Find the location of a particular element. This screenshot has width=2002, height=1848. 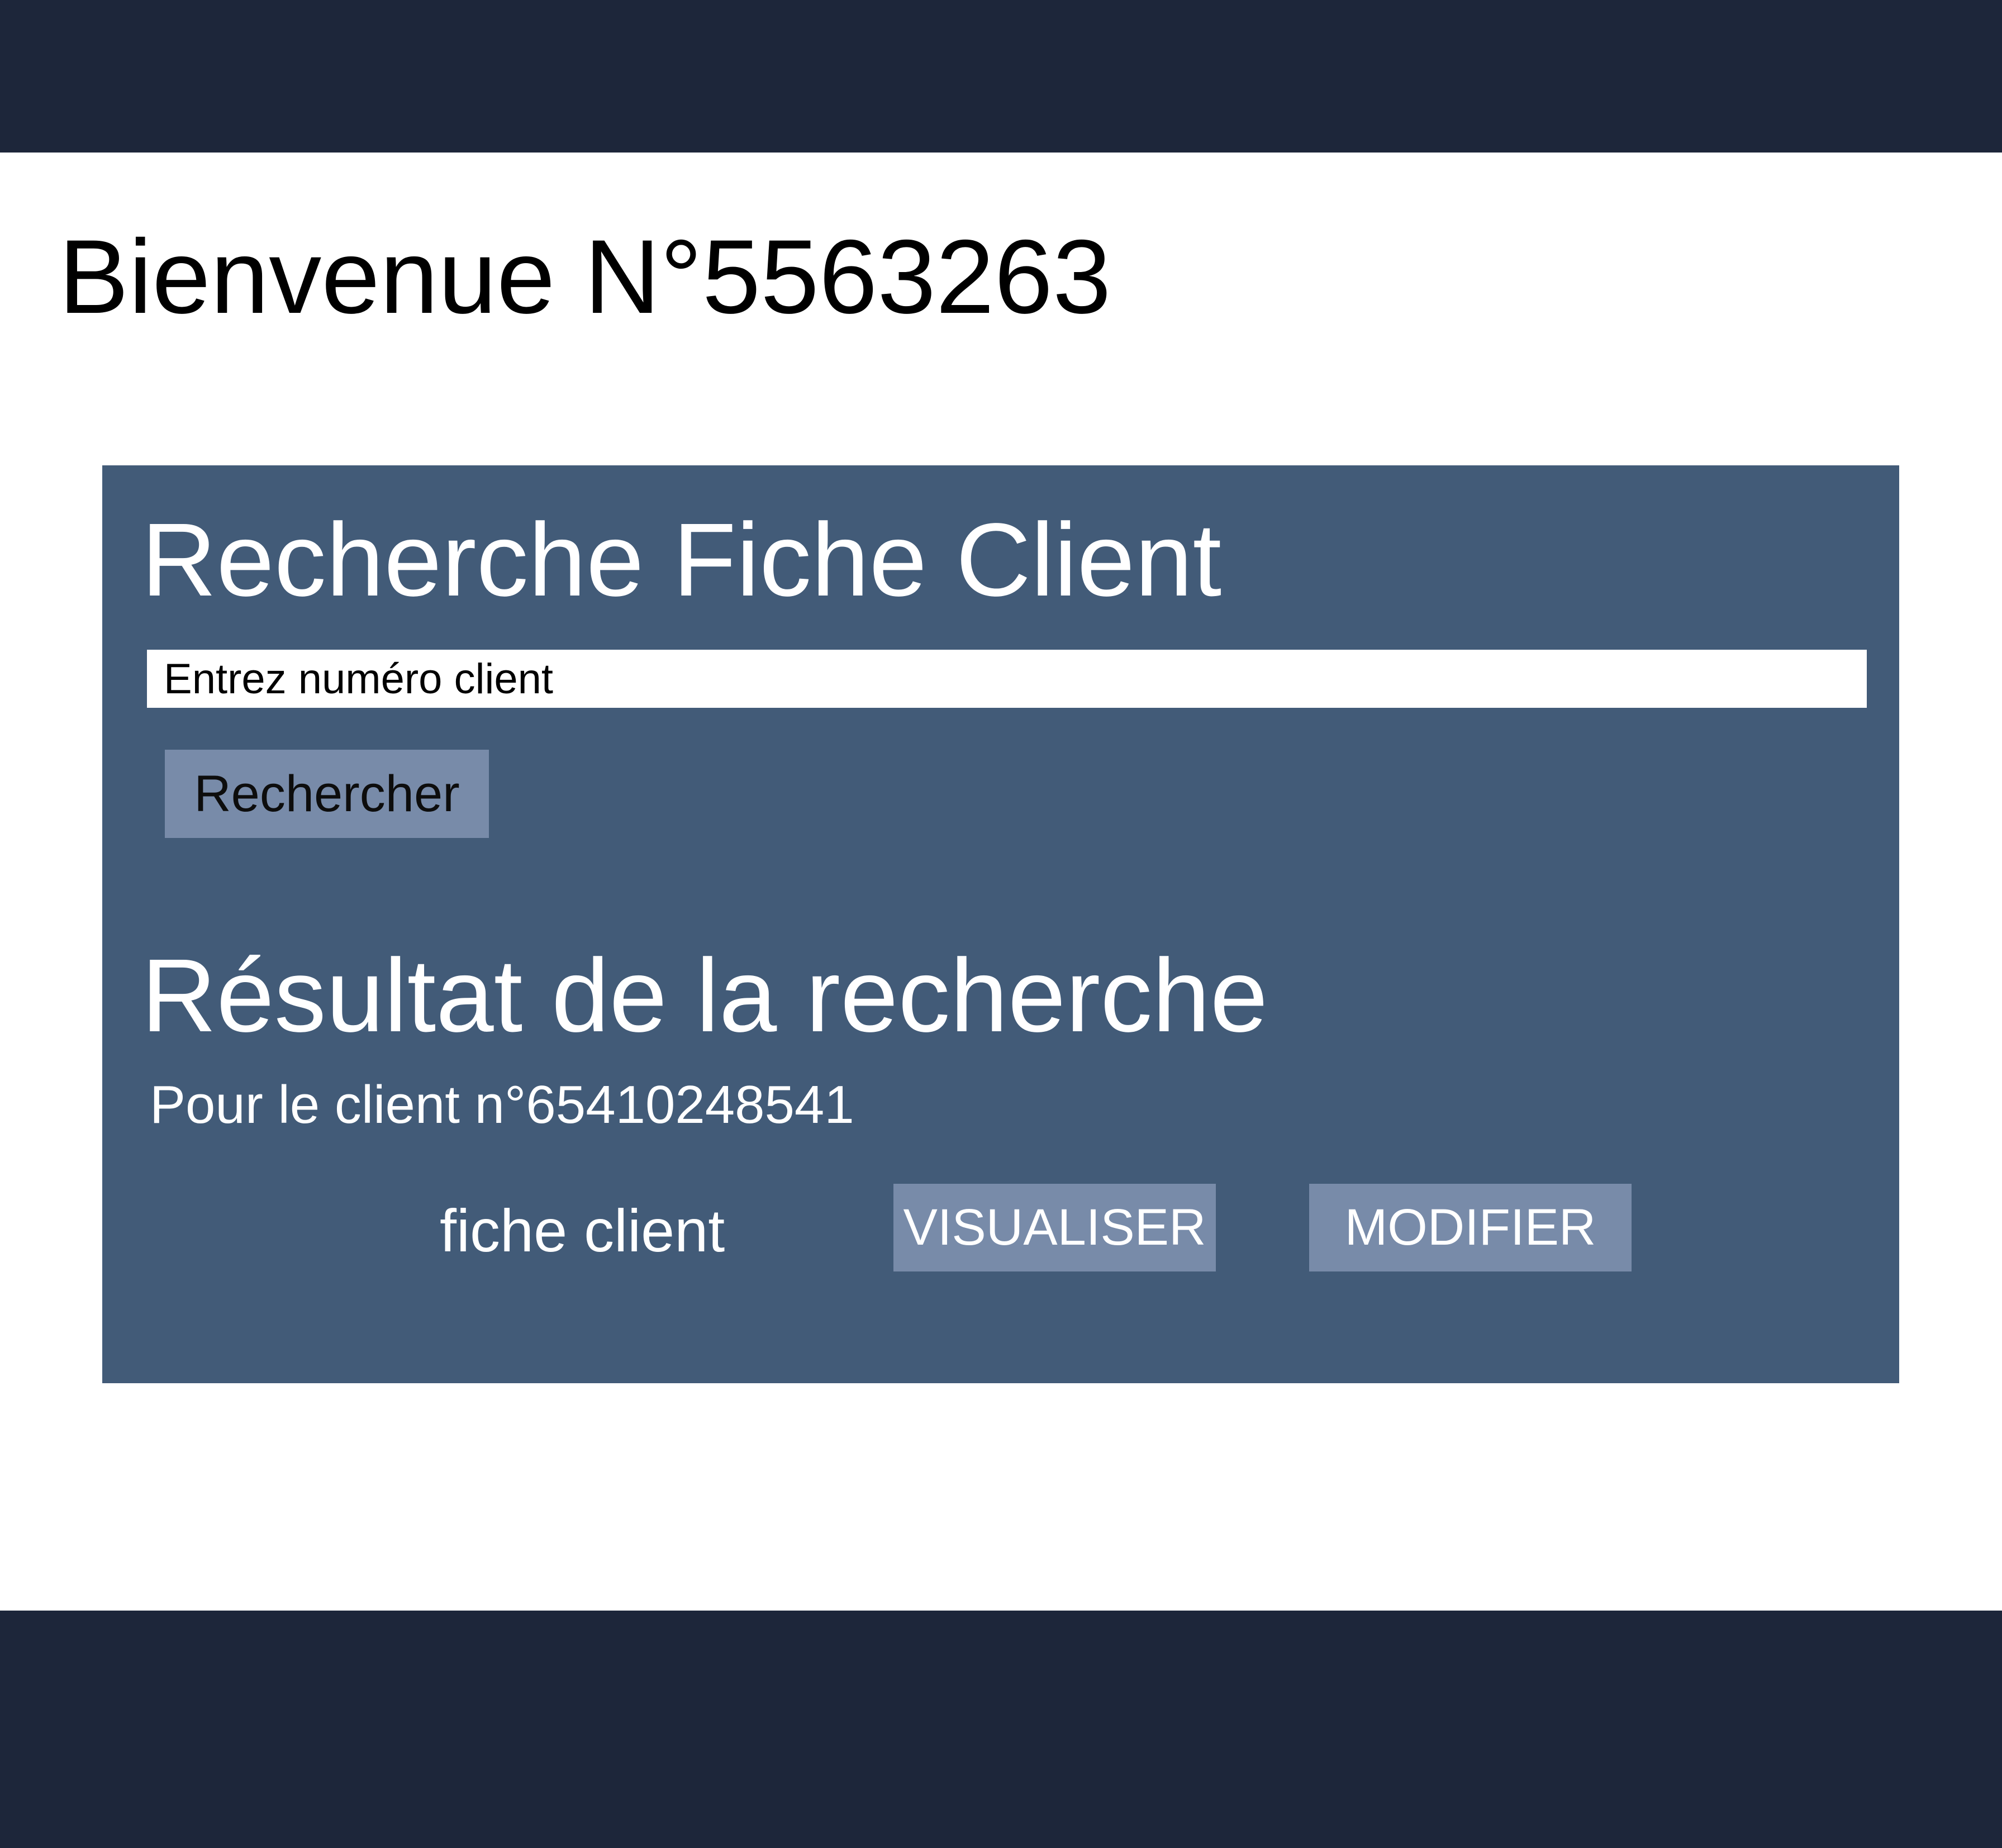

client-number-input is located at coordinates (1007, 679).